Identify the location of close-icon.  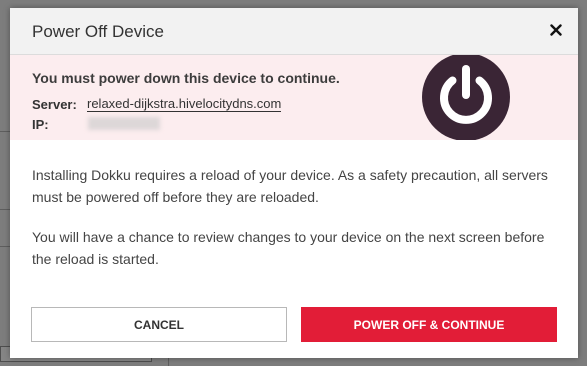
(556, 30).